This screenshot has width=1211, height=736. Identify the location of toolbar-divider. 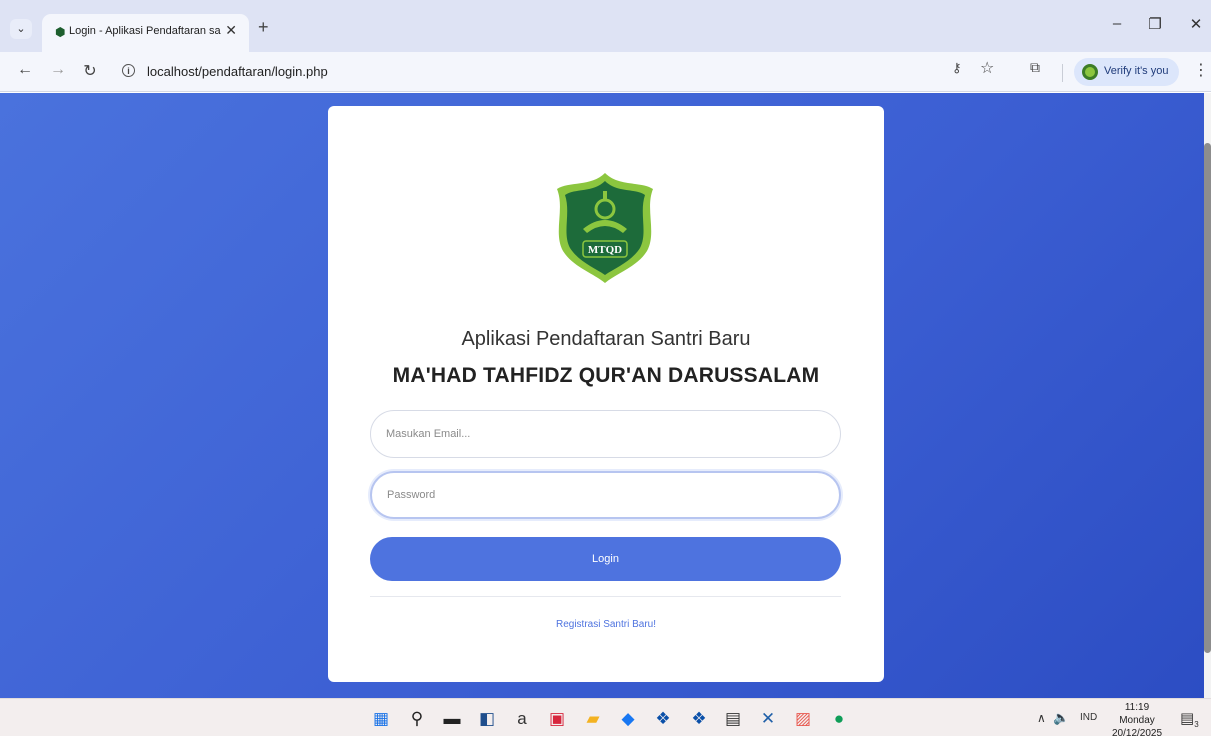
(1062, 73).